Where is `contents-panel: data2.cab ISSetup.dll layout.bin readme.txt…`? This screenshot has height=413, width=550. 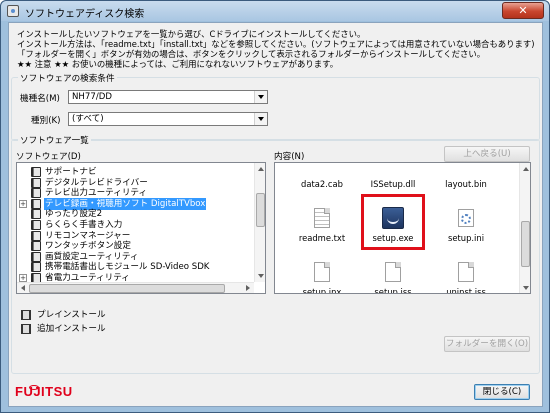
contents-panel: data2.cab ISSetup.dll layout.bin readme.txt… is located at coordinates (402, 228).